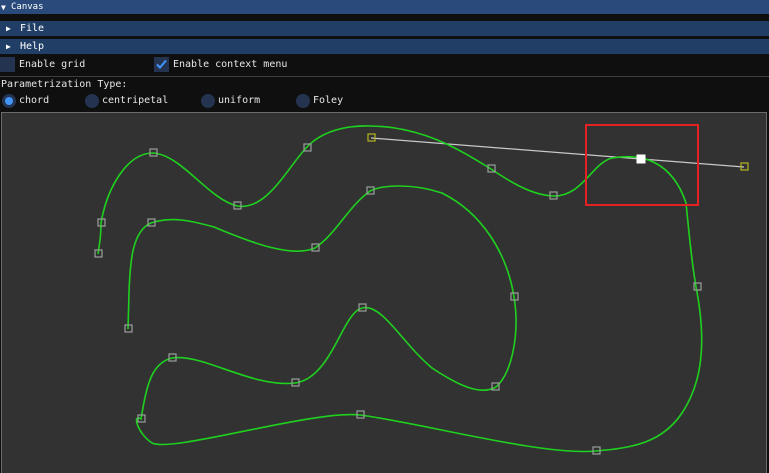 The height and width of the screenshot is (473, 769). Describe the element at coordinates (384, 7) in the screenshot. I see `window-title-bar: ▼ Canvas` at that location.